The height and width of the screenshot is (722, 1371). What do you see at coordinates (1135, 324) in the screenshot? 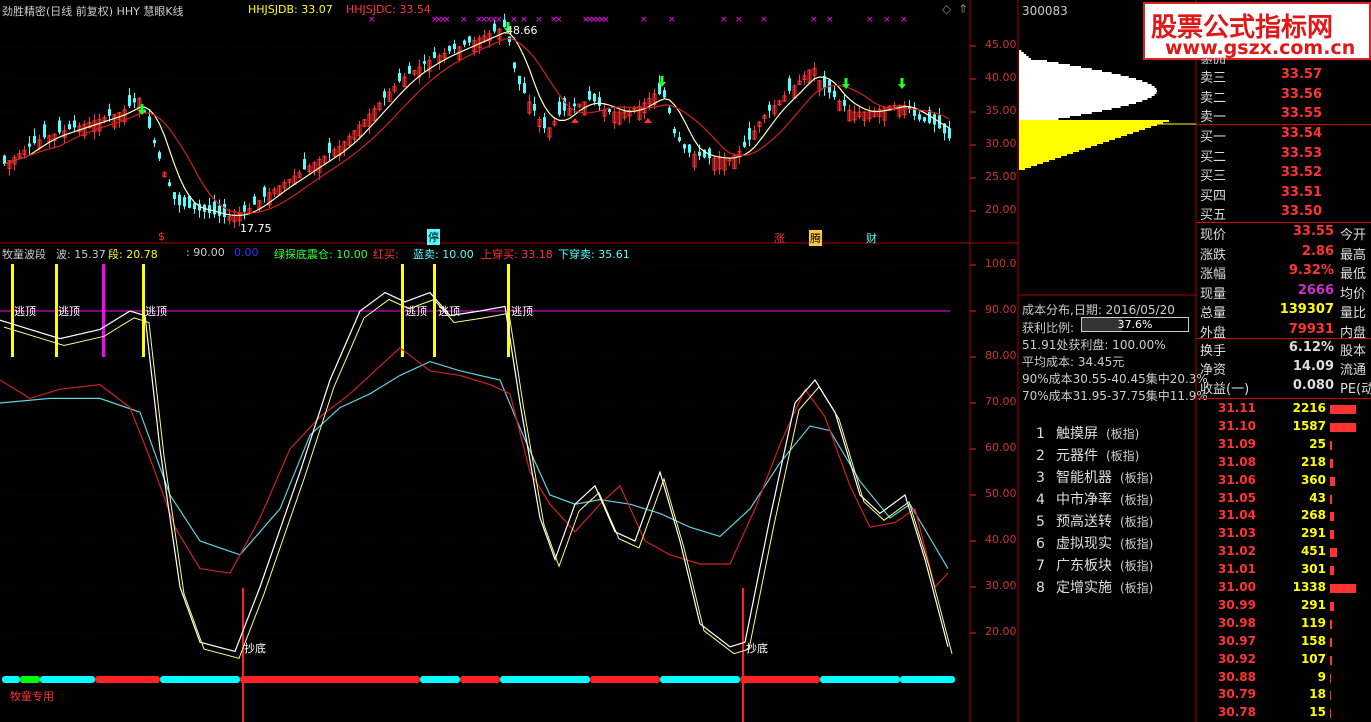
I see `profit-ratio-bar: 37.6%` at bounding box center [1135, 324].